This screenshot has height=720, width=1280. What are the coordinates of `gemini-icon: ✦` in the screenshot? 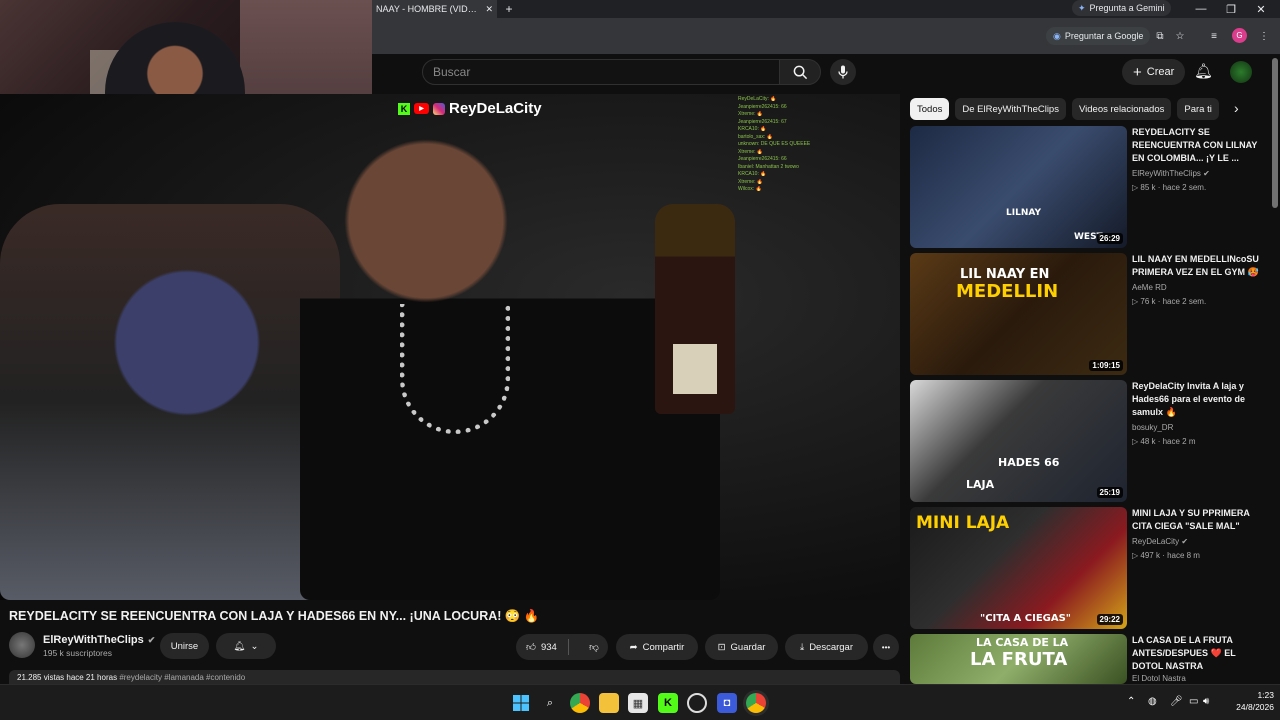 It's located at (1082, 7).